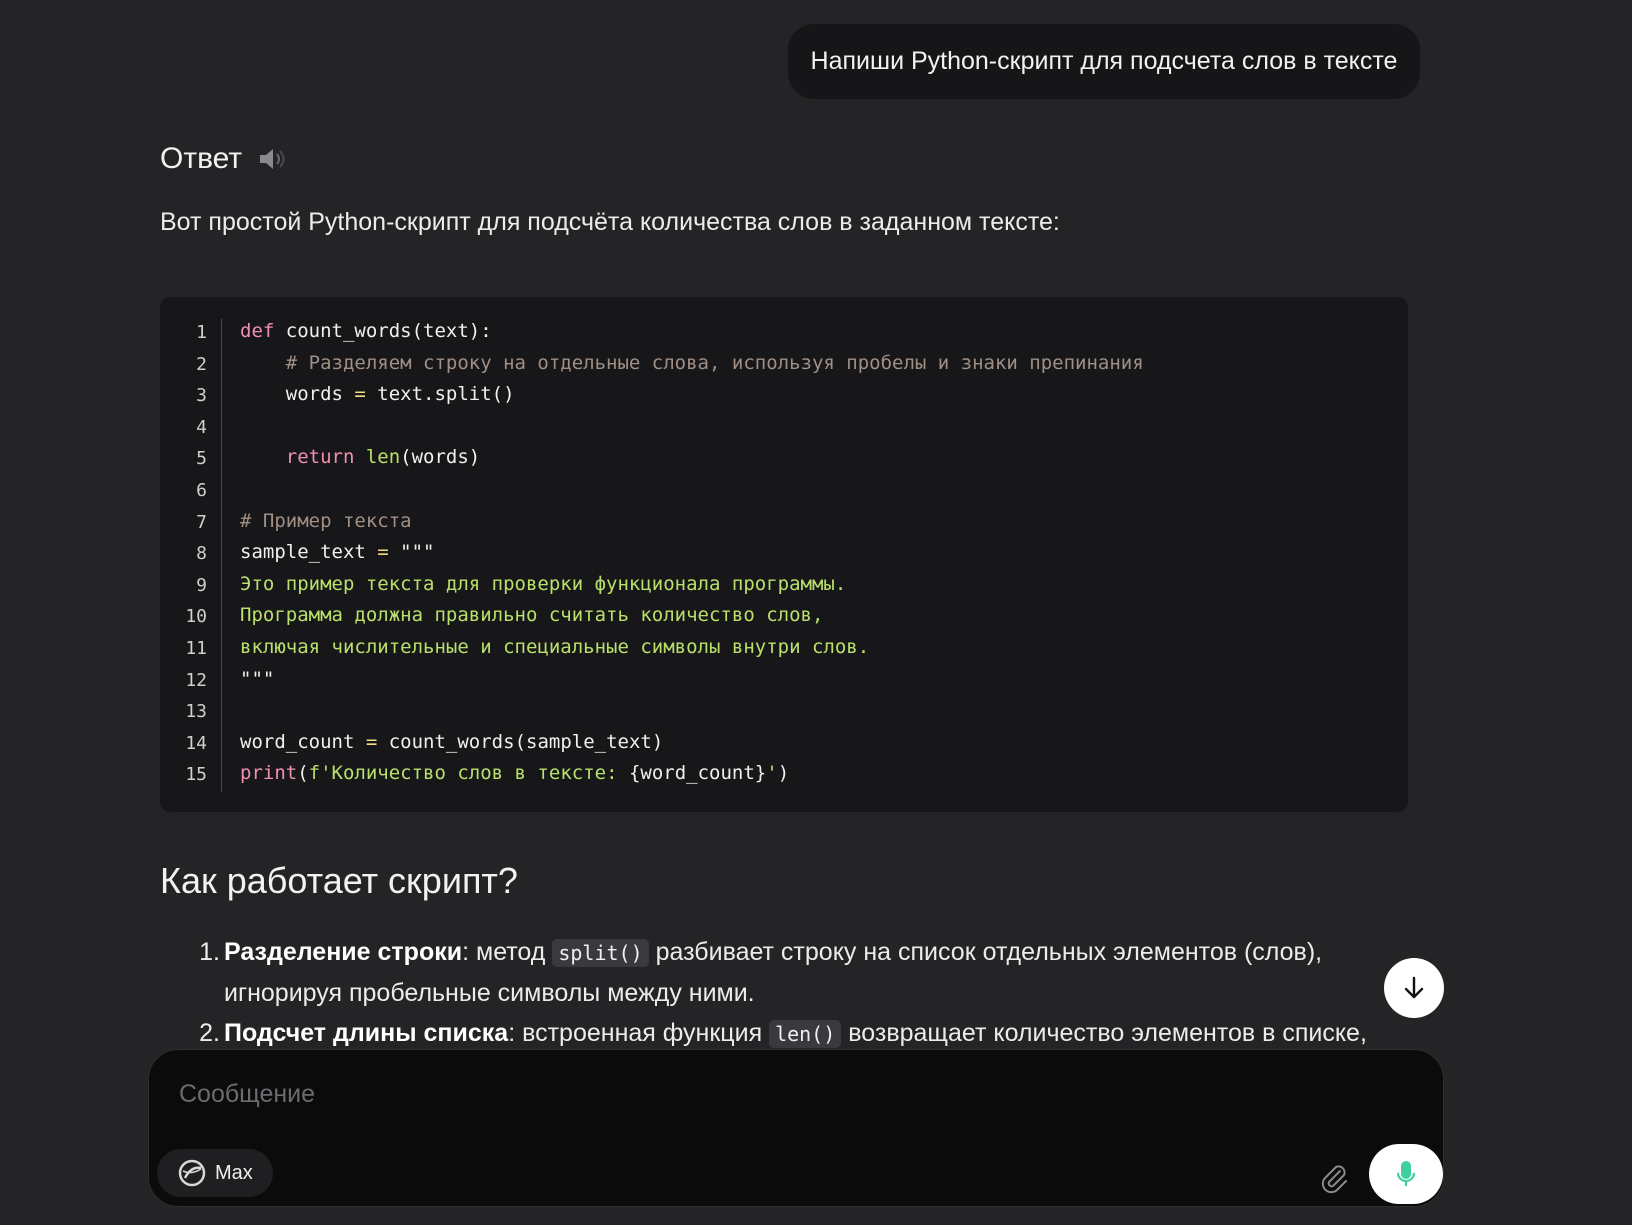  What do you see at coordinates (297, 457) in the screenshot?
I see `keyword: return` at bounding box center [297, 457].